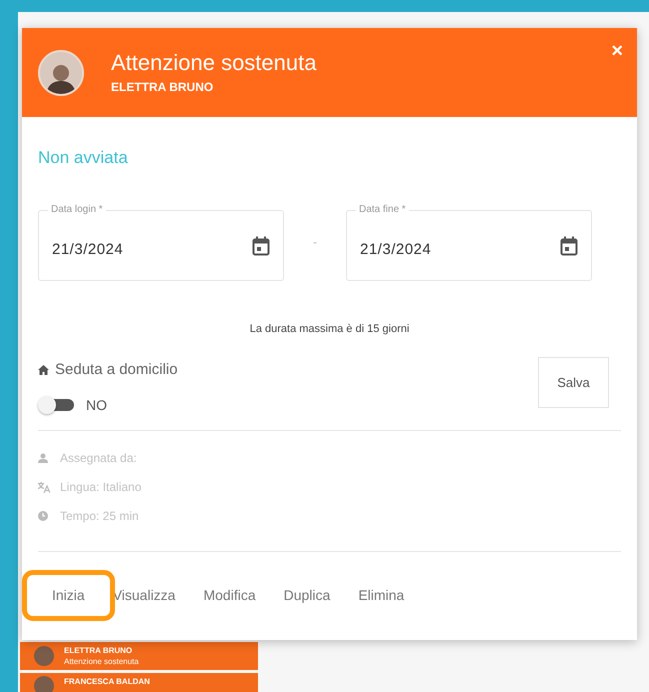  Describe the element at coordinates (68, 595) in the screenshot. I see `action-button: Inizia` at that location.